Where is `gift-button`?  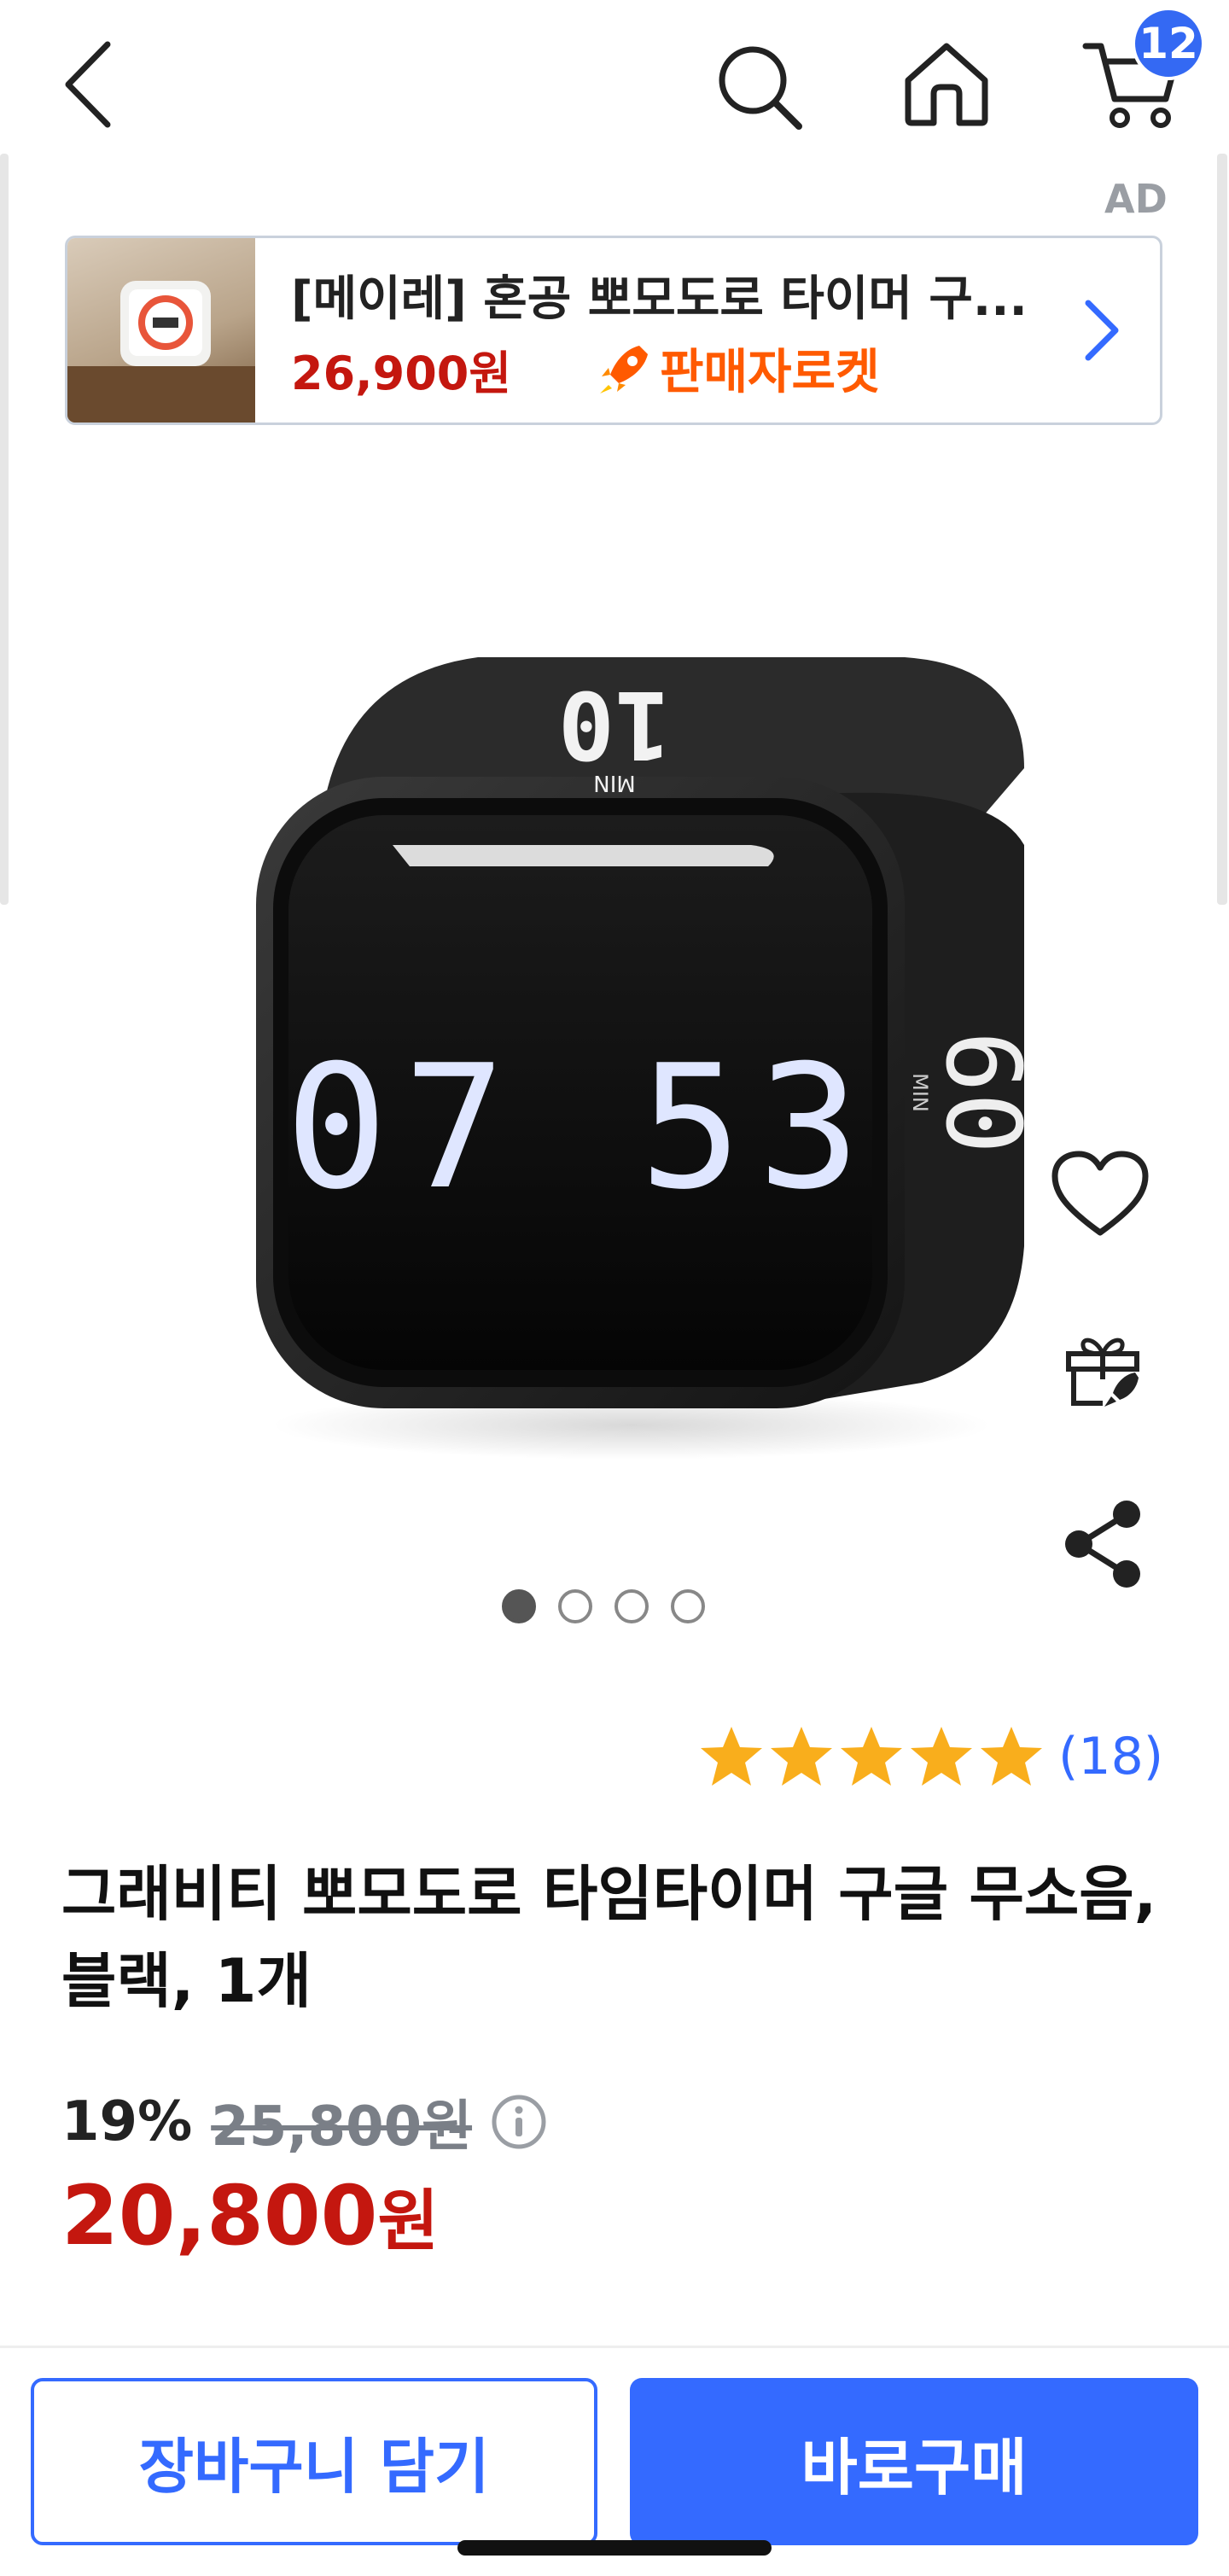 gift-button is located at coordinates (1103, 1369).